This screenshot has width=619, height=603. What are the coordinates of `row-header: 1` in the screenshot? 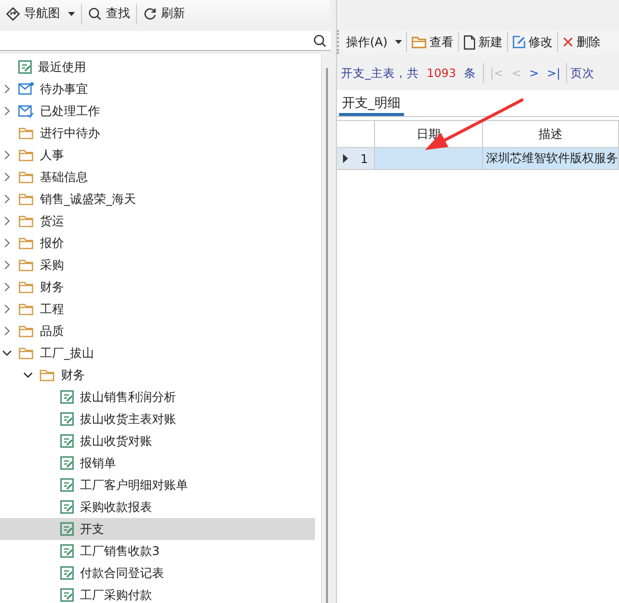 It's located at (356, 159).